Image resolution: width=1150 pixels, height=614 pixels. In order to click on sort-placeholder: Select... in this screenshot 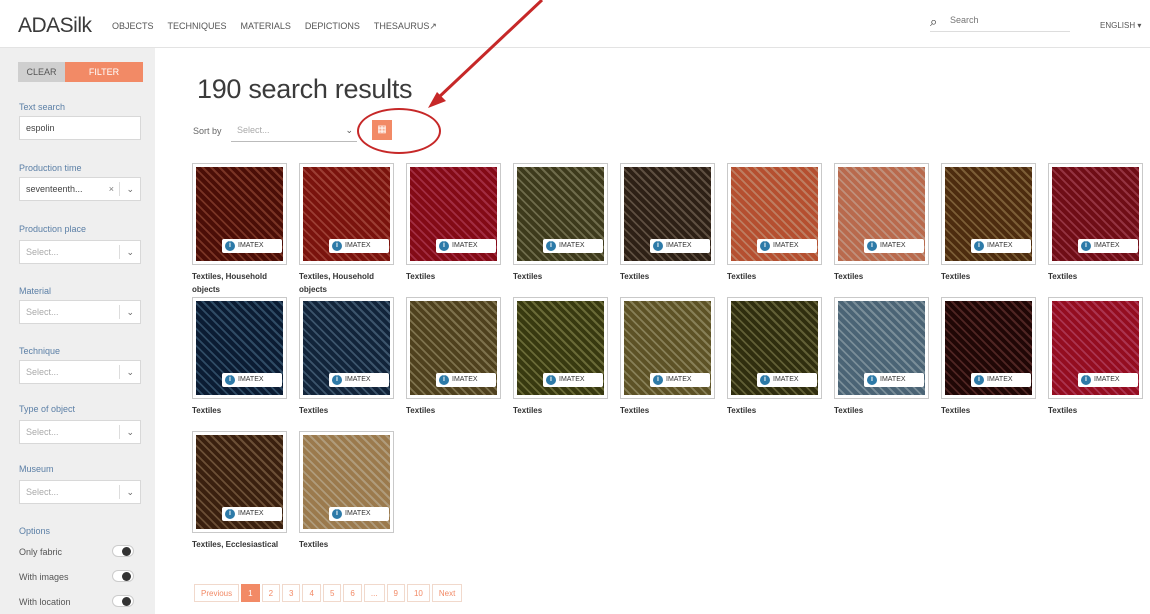, I will do `click(253, 130)`.